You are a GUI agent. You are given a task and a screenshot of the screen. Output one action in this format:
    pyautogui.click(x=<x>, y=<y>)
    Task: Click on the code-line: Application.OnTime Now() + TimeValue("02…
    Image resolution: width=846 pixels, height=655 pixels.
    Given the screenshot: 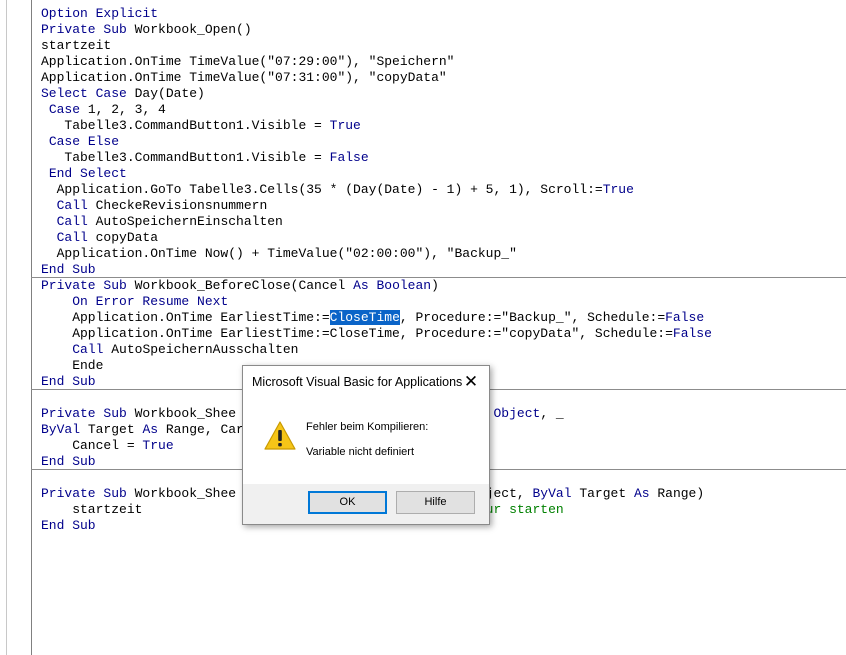 What is the action you would take?
    pyautogui.click(x=443, y=254)
    